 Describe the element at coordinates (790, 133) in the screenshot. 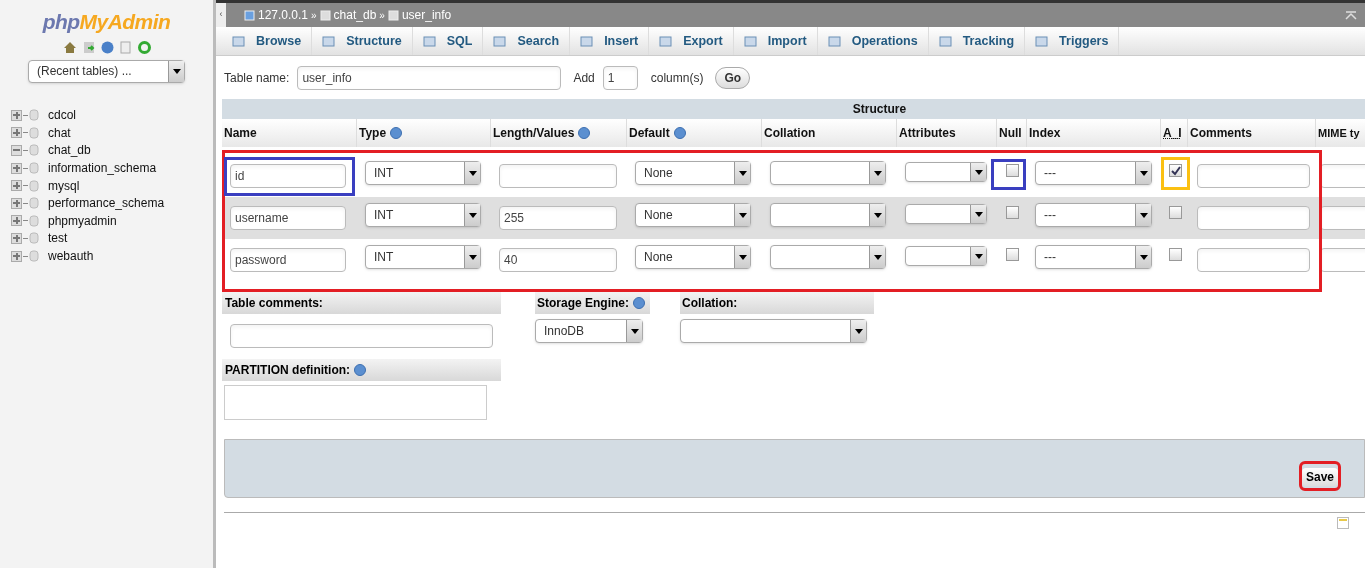

I see `column-header: Collation` at that location.